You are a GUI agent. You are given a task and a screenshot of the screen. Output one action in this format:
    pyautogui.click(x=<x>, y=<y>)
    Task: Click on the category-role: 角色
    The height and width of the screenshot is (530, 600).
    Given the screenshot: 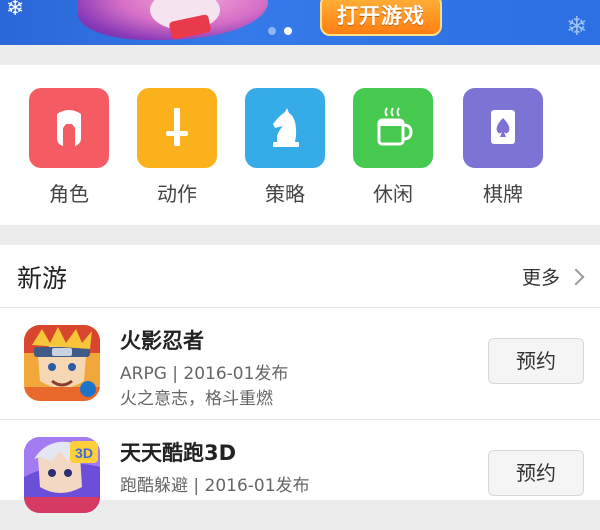 What is the action you would take?
    pyautogui.click(x=69, y=147)
    